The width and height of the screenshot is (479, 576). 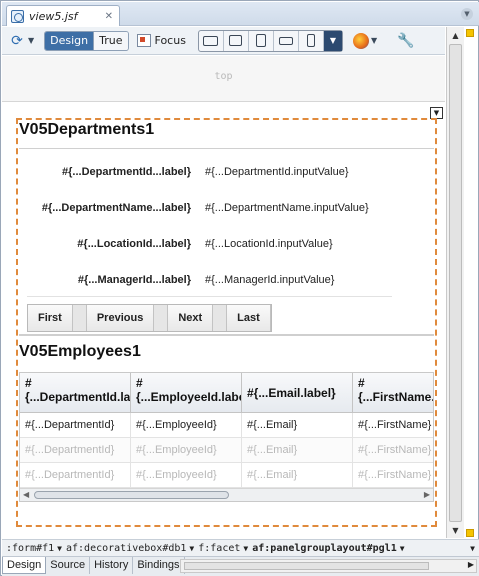 I want to click on next-button: Next, so click(x=191, y=318).